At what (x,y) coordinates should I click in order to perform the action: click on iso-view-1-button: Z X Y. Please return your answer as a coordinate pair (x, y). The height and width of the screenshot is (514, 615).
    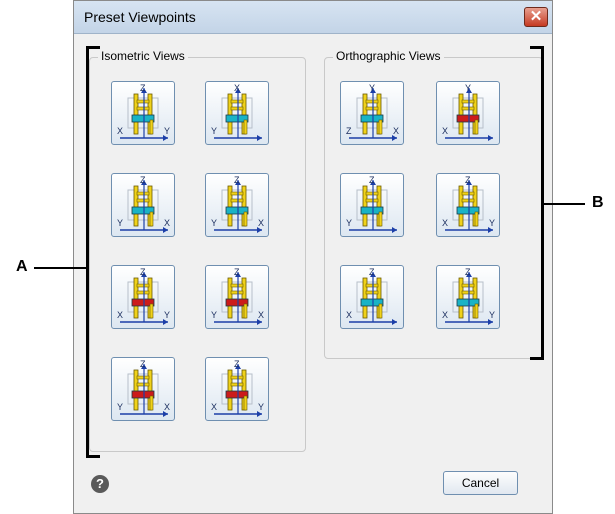
    Looking at the image, I should click on (143, 113).